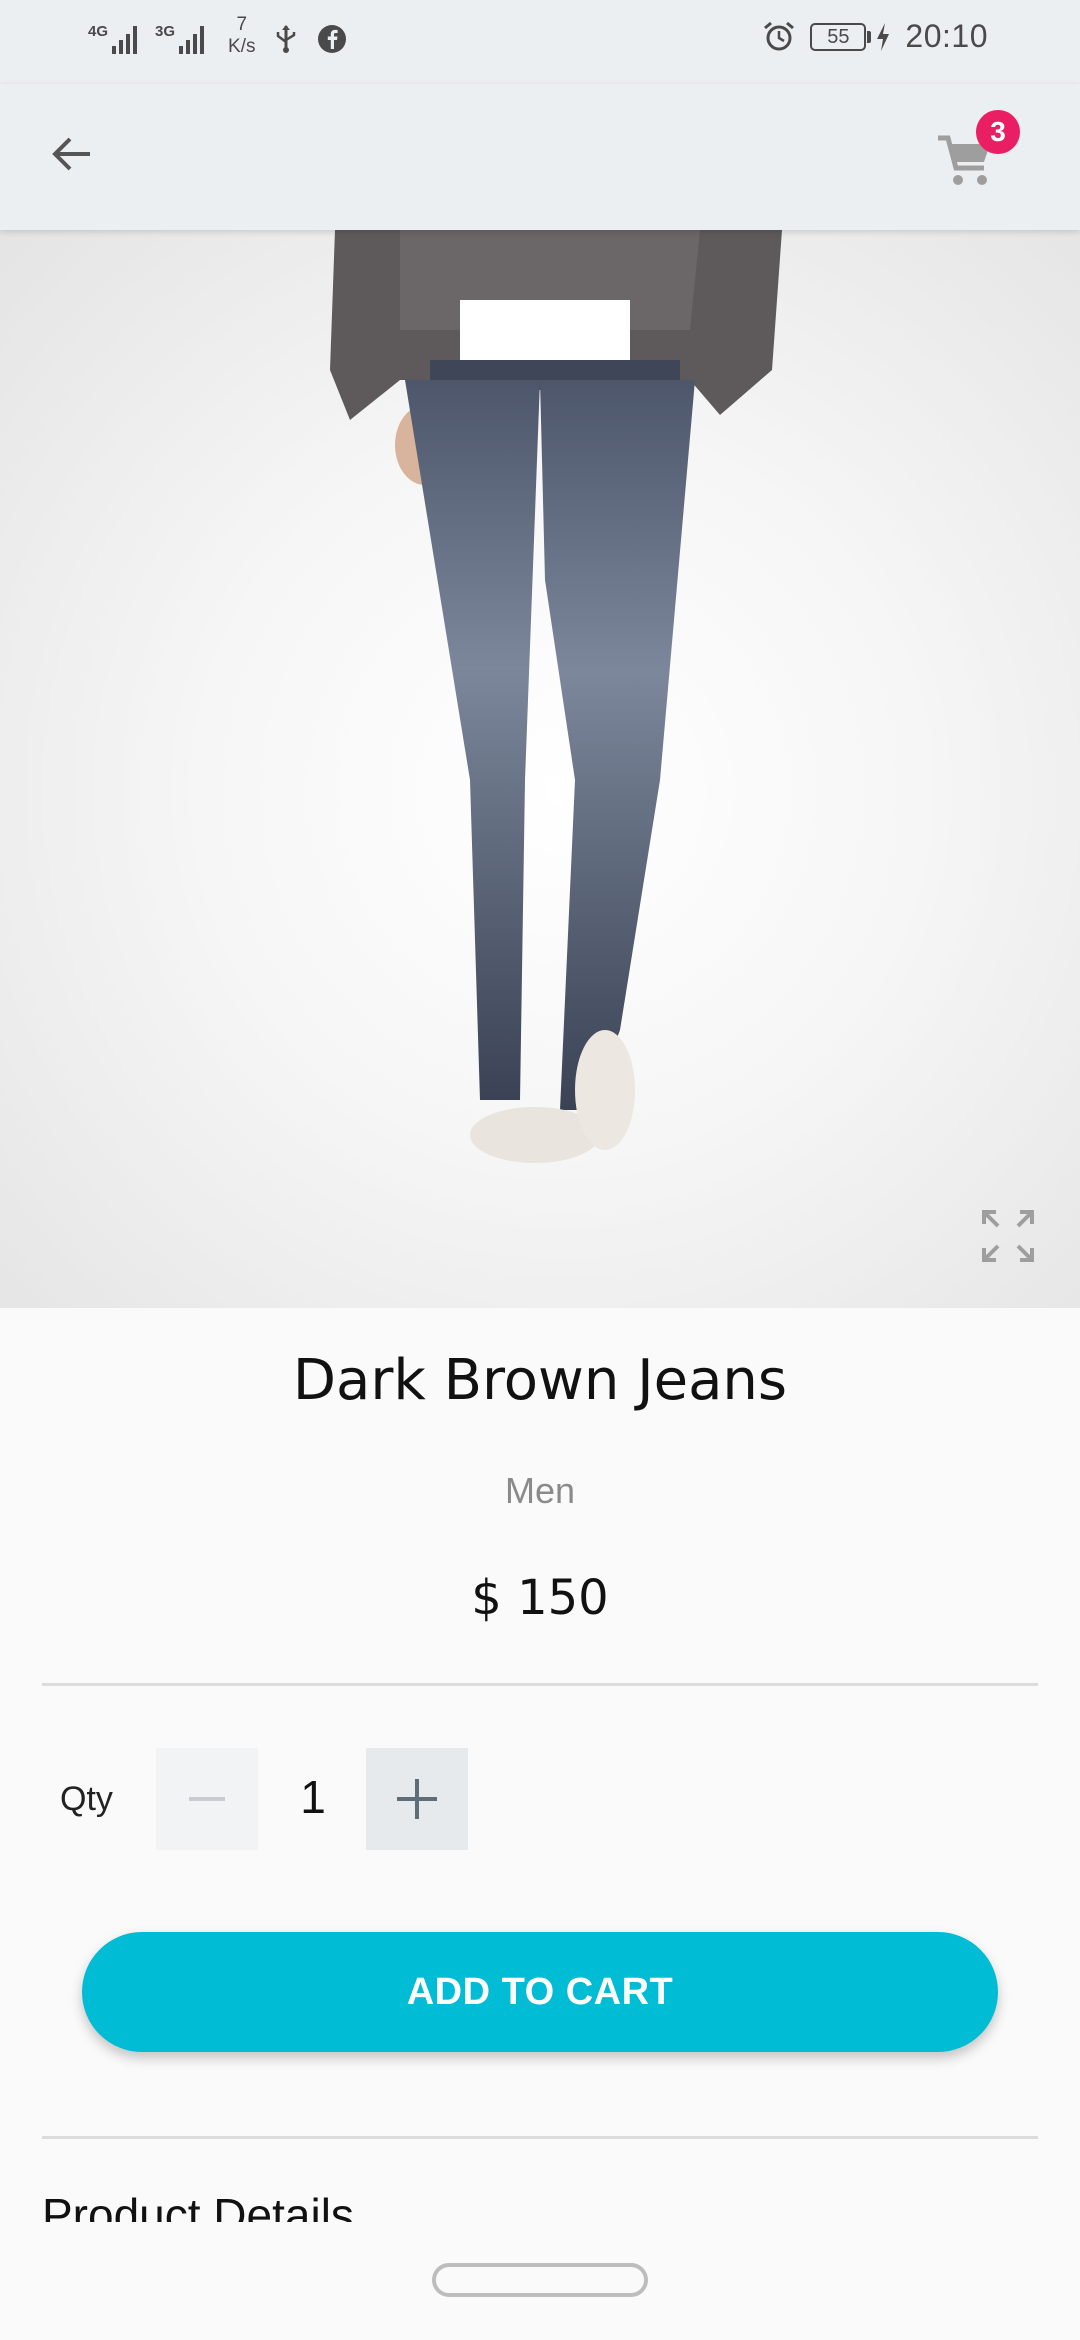  Describe the element at coordinates (540, 2280) in the screenshot. I see `home-gesture-bar` at that location.